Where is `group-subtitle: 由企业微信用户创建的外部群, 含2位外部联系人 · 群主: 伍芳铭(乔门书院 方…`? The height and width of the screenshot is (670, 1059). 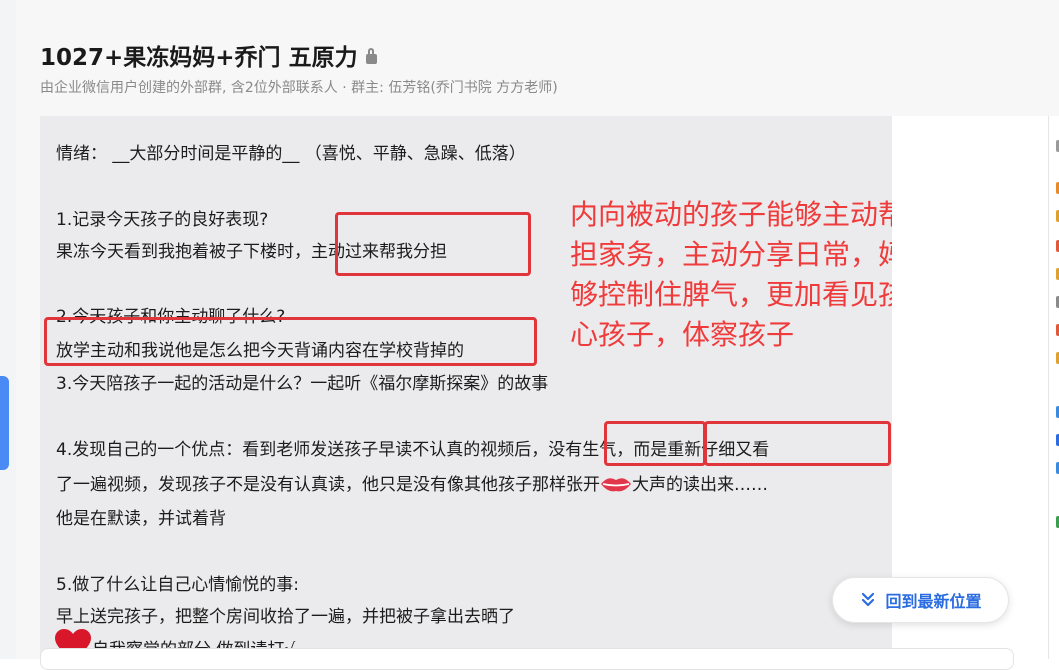
group-subtitle: 由企业微信用户创建的外部群, 含2位外部联系人 · 群主: 伍芳铭(乔门书院 方… is located at coordinates (299, 88).